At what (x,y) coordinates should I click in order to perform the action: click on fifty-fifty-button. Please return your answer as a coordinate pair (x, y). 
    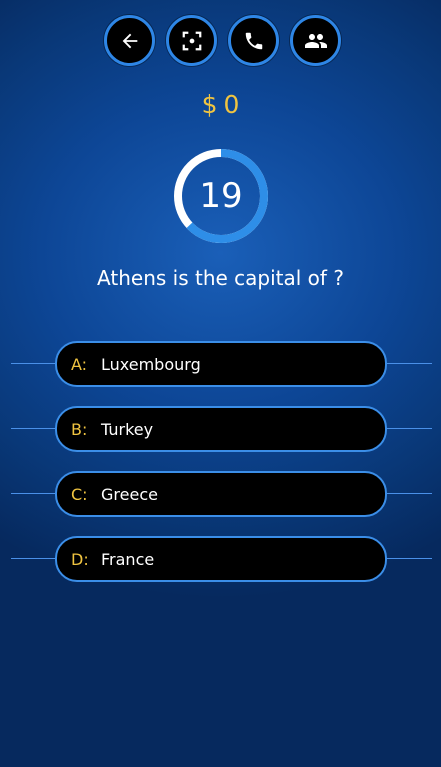
    Looking at the image, I should click on (191, 40).